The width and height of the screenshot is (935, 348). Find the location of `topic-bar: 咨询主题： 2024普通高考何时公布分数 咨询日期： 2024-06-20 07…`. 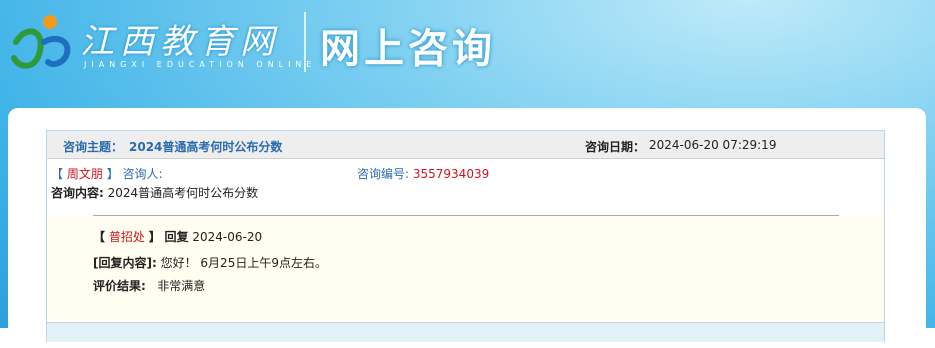

topic-bar: 咨询主题： 2024普通高考何时公布分数 咨询日期： 2024-06-20 07… is located at coordinates (465, 145).